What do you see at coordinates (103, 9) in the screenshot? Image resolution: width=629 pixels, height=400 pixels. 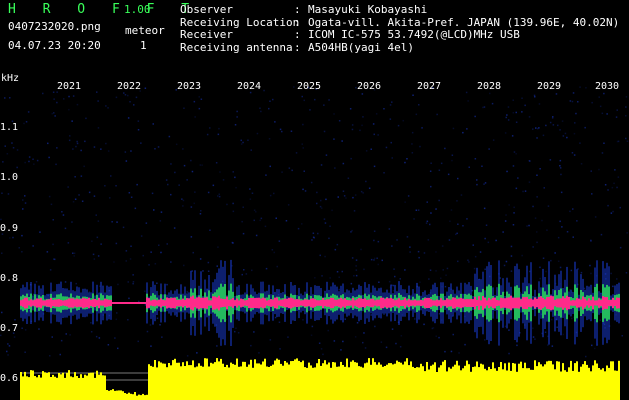 I see `app-brand: H R O F F T` at bounding box center [103, 9].